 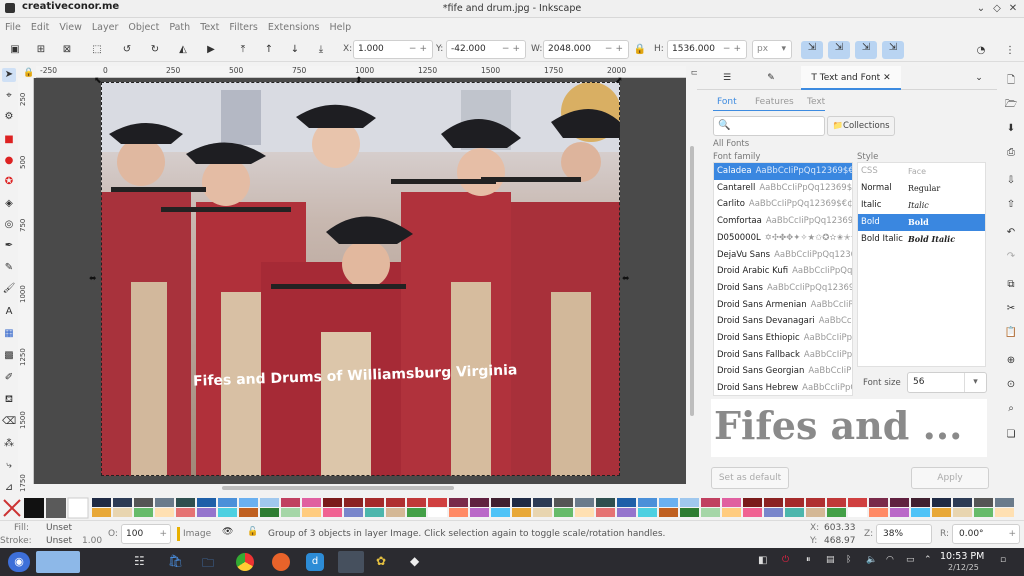 What do you see at coordinates (209, 26) in the screenshot?
I see `menu-text: Text` at bounding box center [209, 26].